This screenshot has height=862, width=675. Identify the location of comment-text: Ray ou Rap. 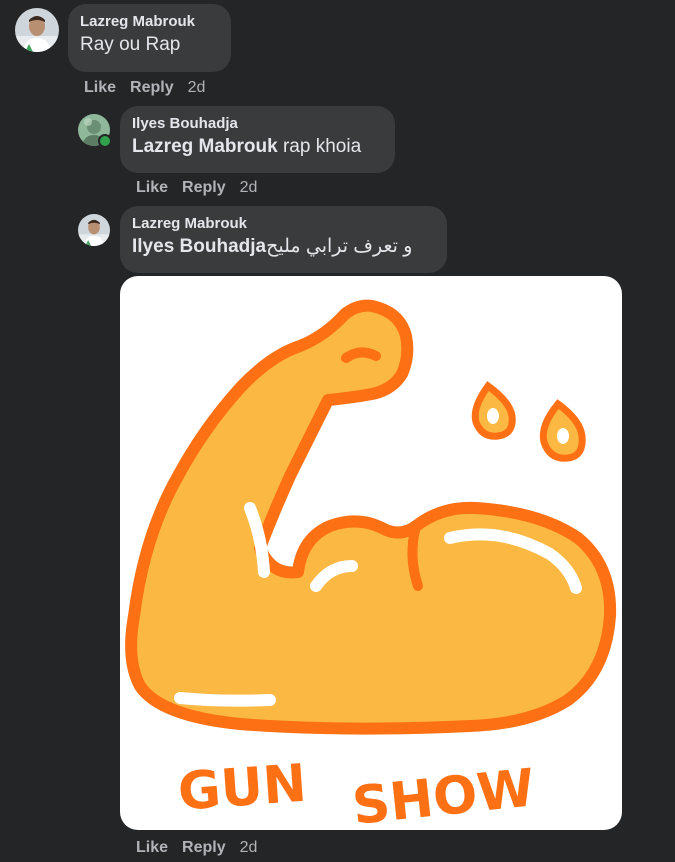
(130, 44).